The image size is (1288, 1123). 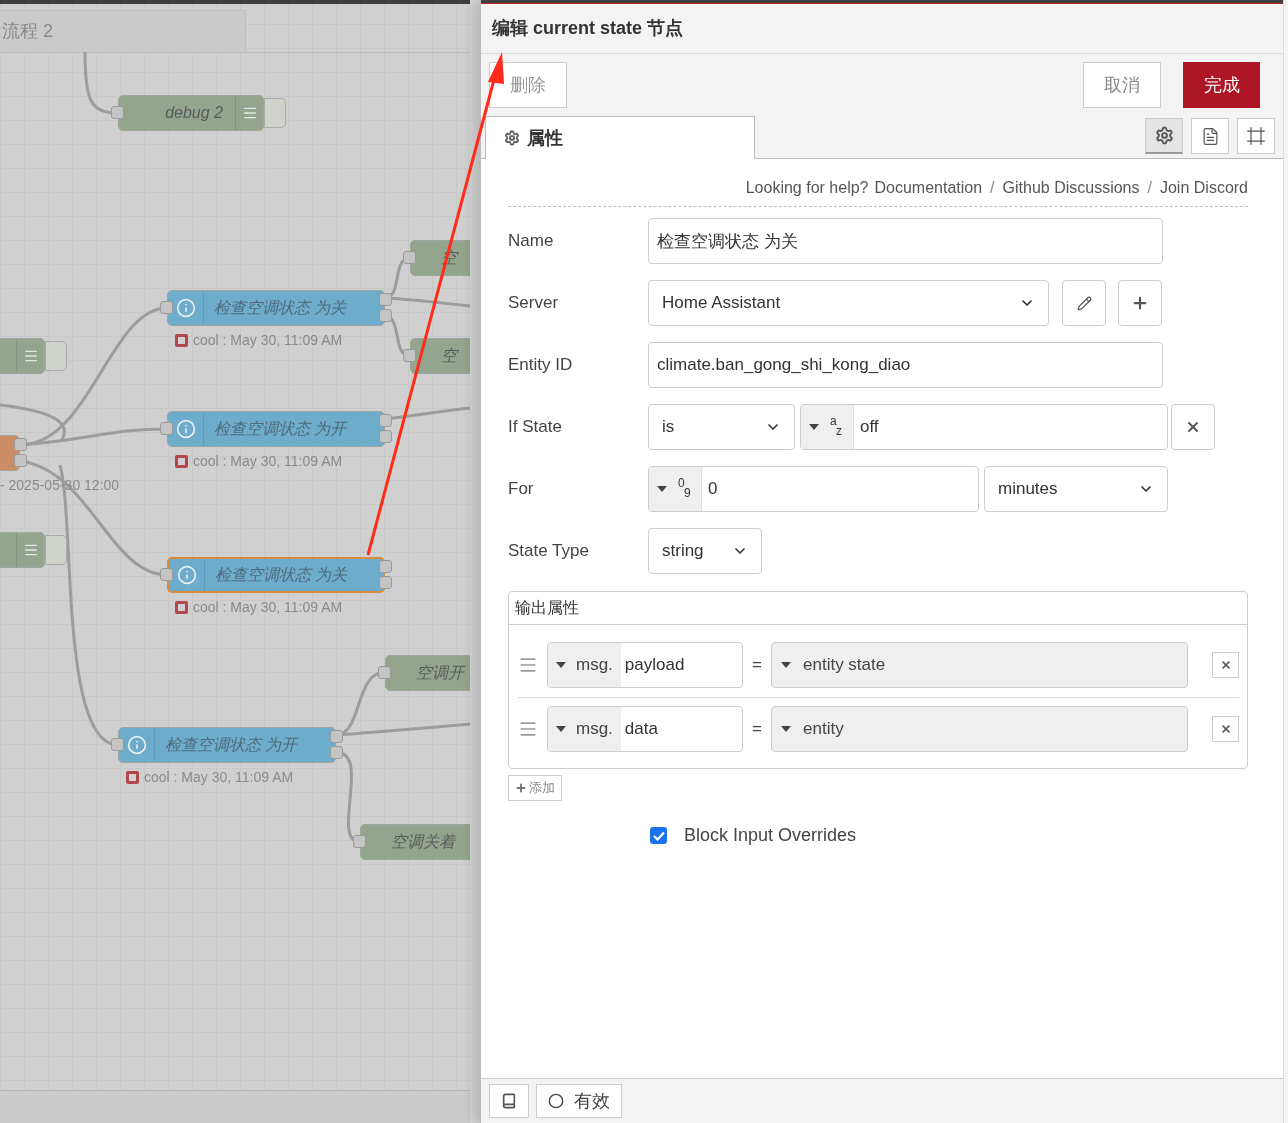 I want to click on value-type-dropdown: entity state, so click(x=979, y=665).